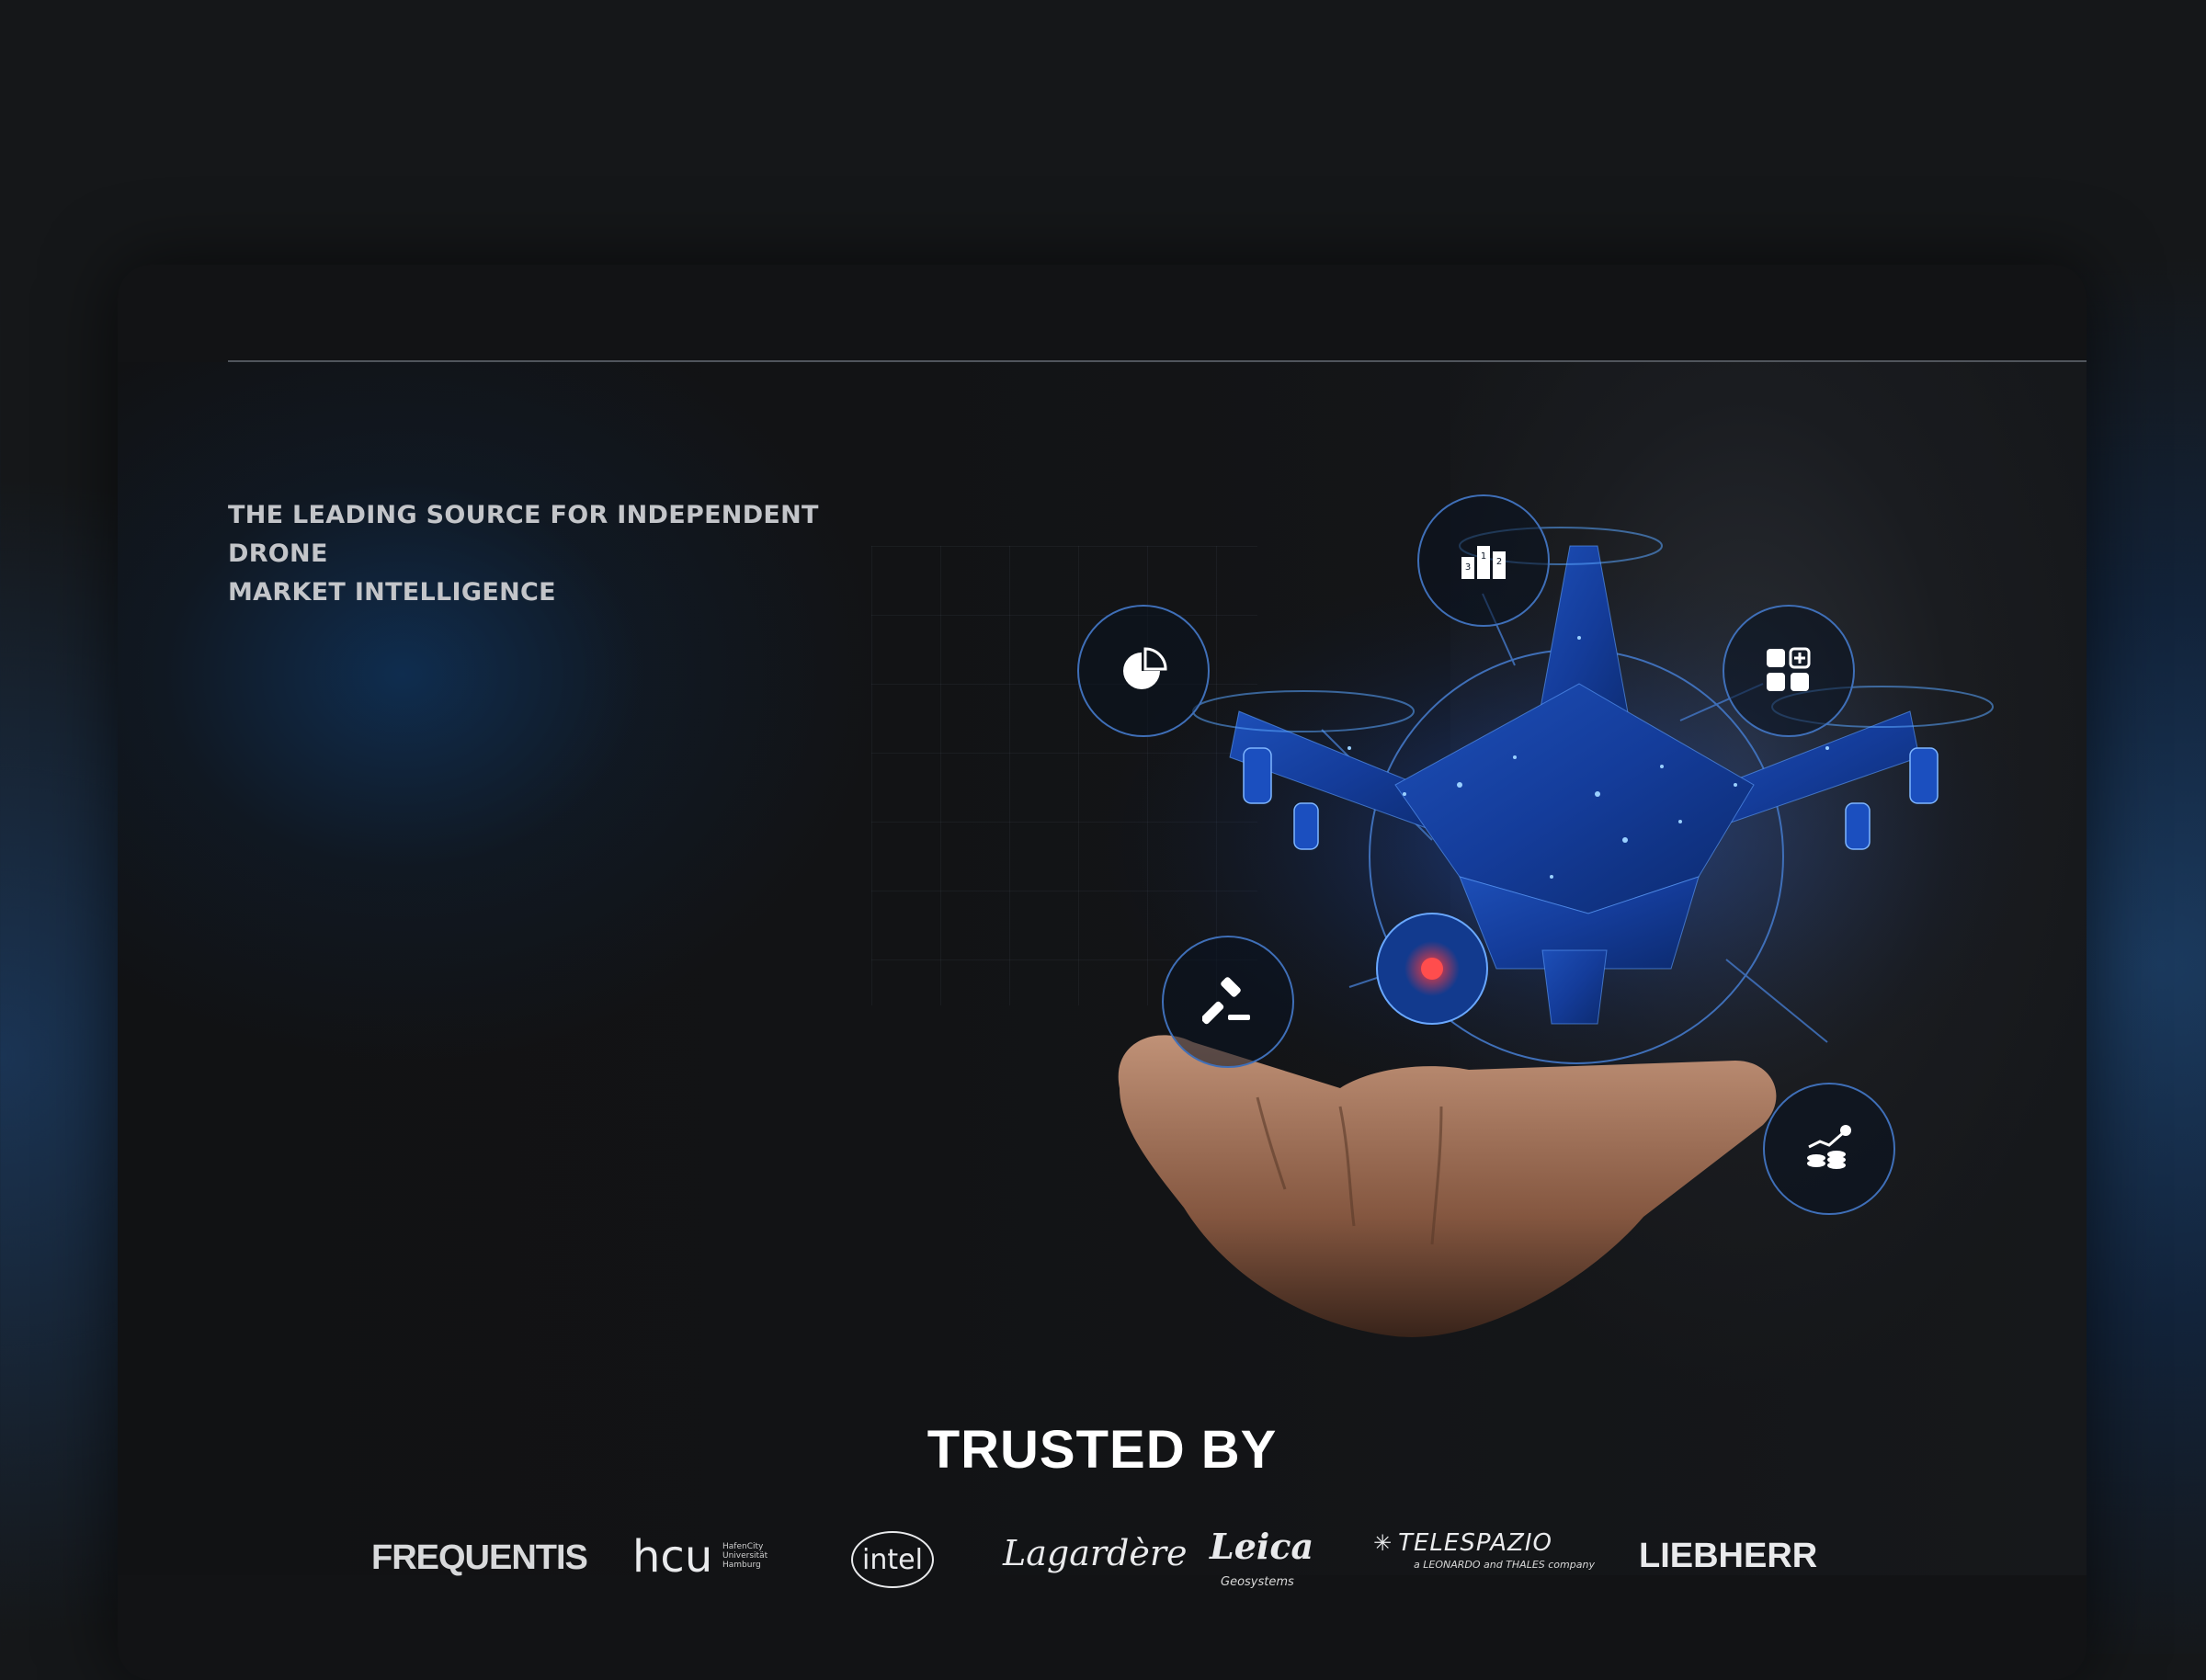 This screenshot has height=1680, width=2206. I want to click on logo-telespazio: ✳ TELESPAZIO, so click(1463, 1543).